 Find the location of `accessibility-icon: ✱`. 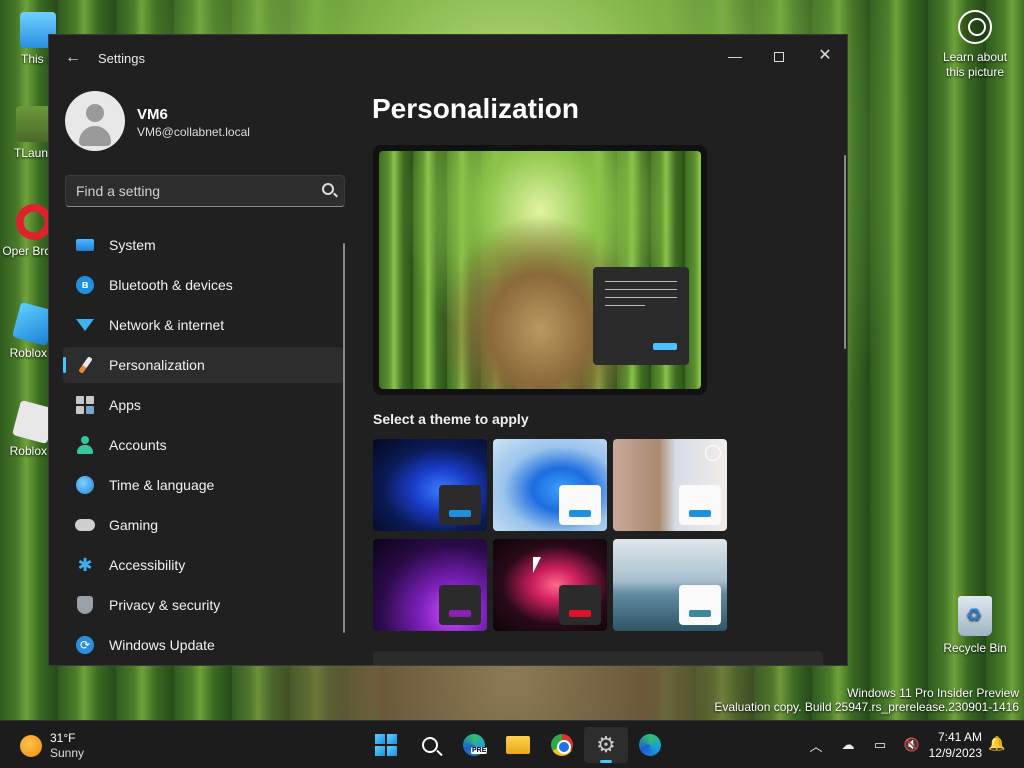

accessibility-icon: ✱ is located at coordinates (85, 564).